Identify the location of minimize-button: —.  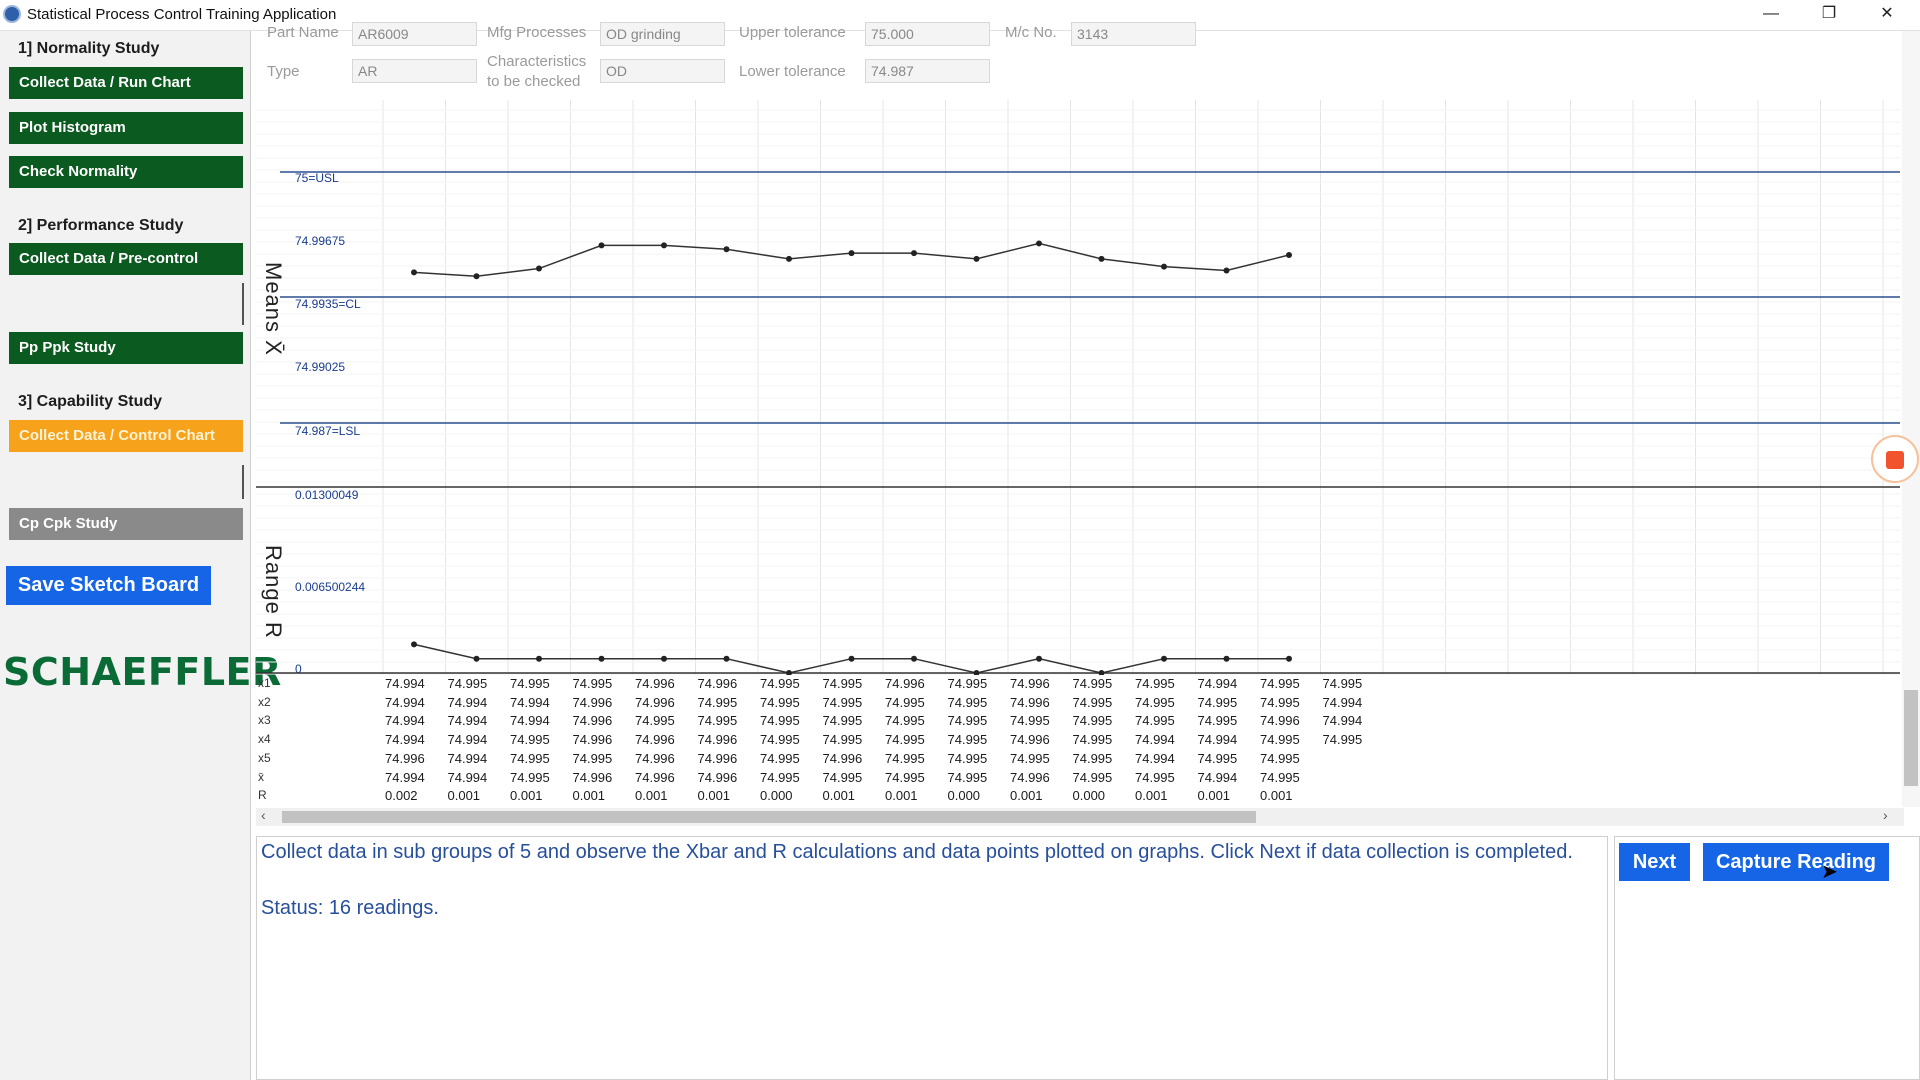
(1771, 15).